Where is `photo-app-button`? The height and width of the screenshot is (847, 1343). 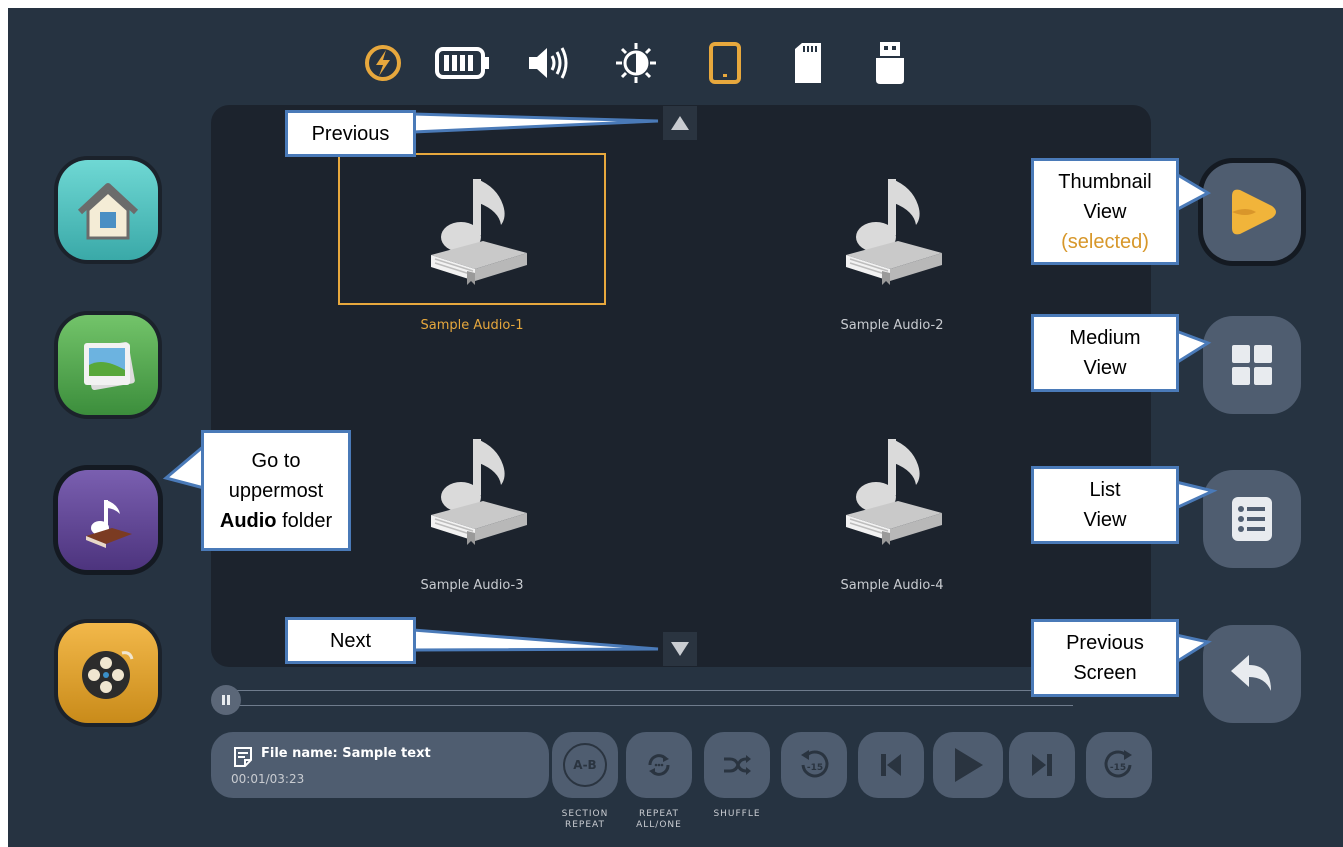
photo-app-button is located at coordinates (108, 365).